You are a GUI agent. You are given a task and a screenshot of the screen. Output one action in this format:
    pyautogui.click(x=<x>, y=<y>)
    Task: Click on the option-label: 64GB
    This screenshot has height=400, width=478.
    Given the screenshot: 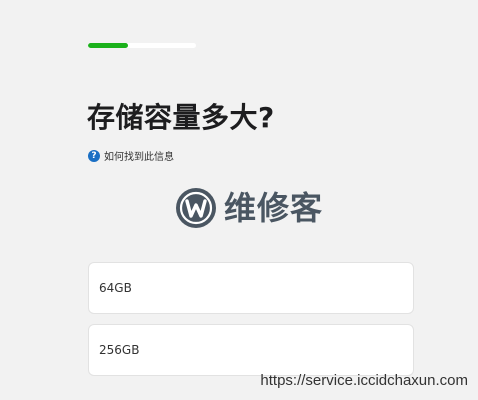 What is the action you would take?
    pyautogui.click(x=115, y=288)
    